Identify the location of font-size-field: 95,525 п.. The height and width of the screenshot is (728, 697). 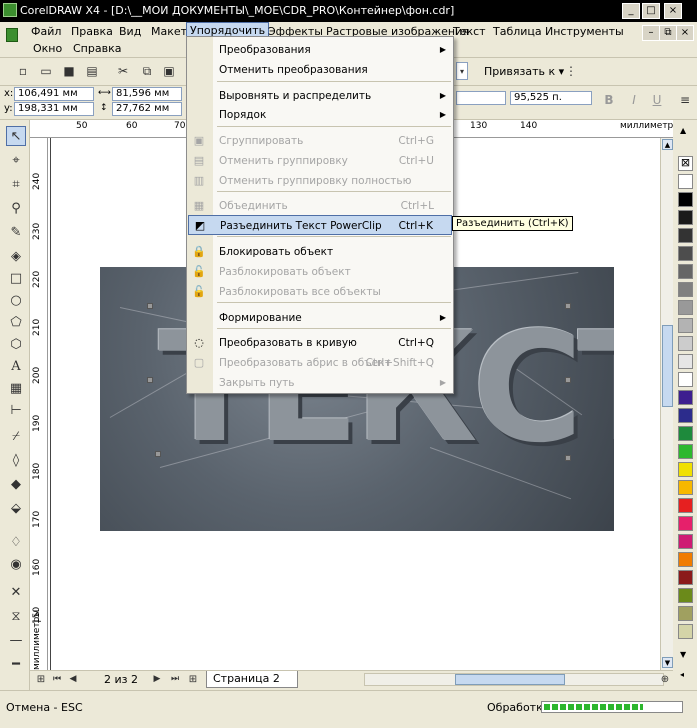
(551, 98).